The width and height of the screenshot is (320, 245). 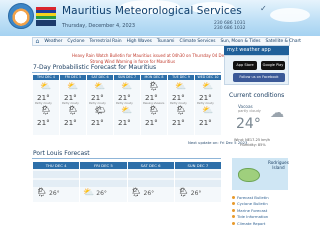 I want to click on forecast-day: FRI DEC 5 ⛅ 21° Partly cloudy 🌦 21°, so click(x=73, y=105).